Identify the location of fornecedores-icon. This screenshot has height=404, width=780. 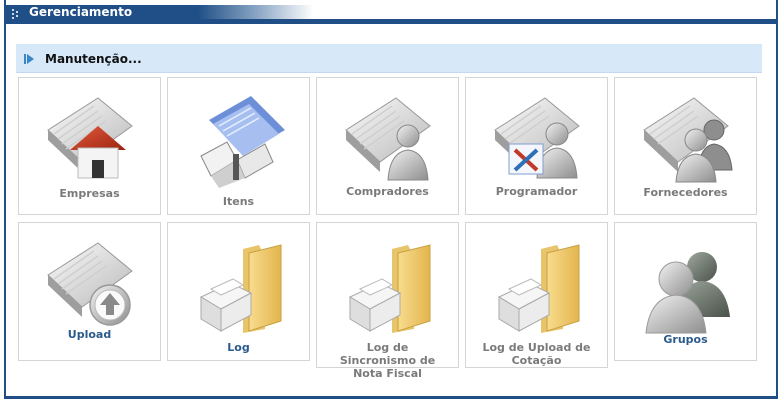
(687, 140).